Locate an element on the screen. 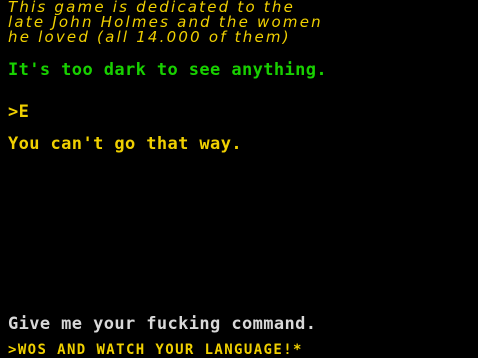  game-response: You can't go that way. is located at coordinates (125, 144).